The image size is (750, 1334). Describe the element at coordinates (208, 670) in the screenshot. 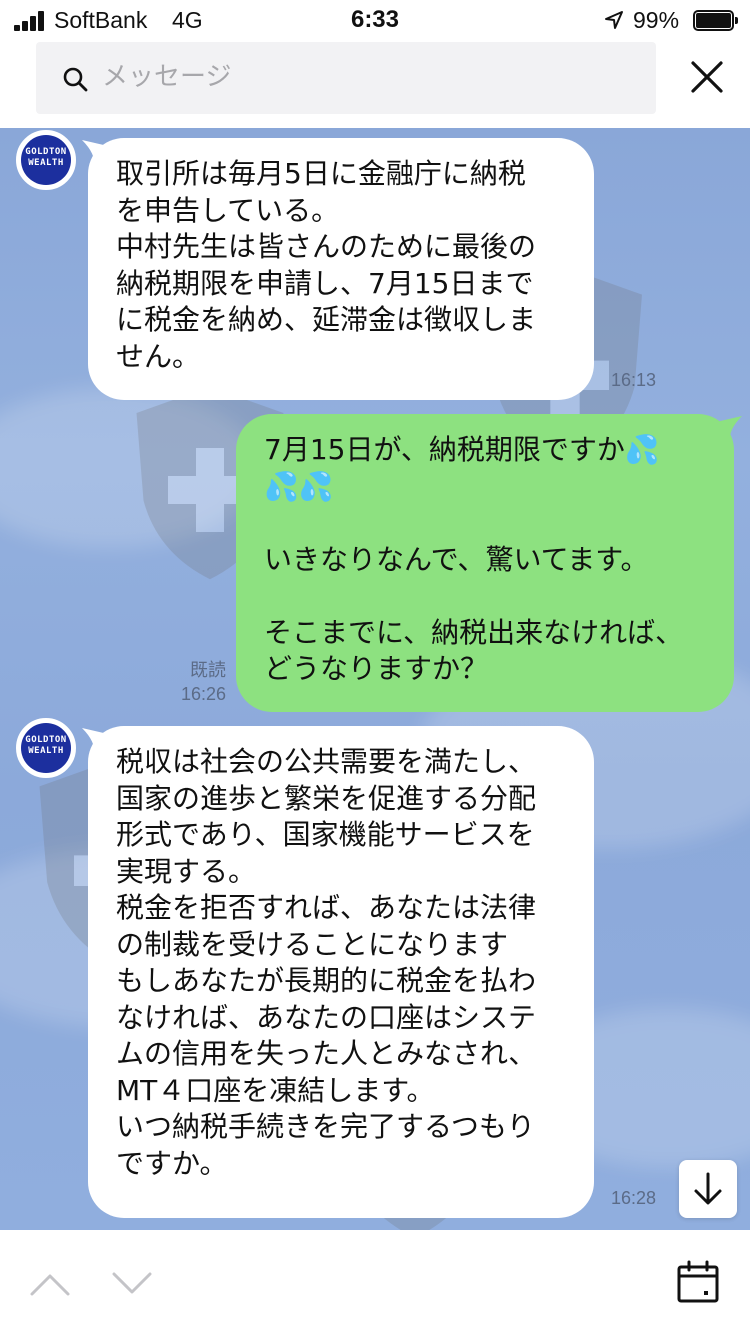

I see `read-receipt: 既読` at that location.